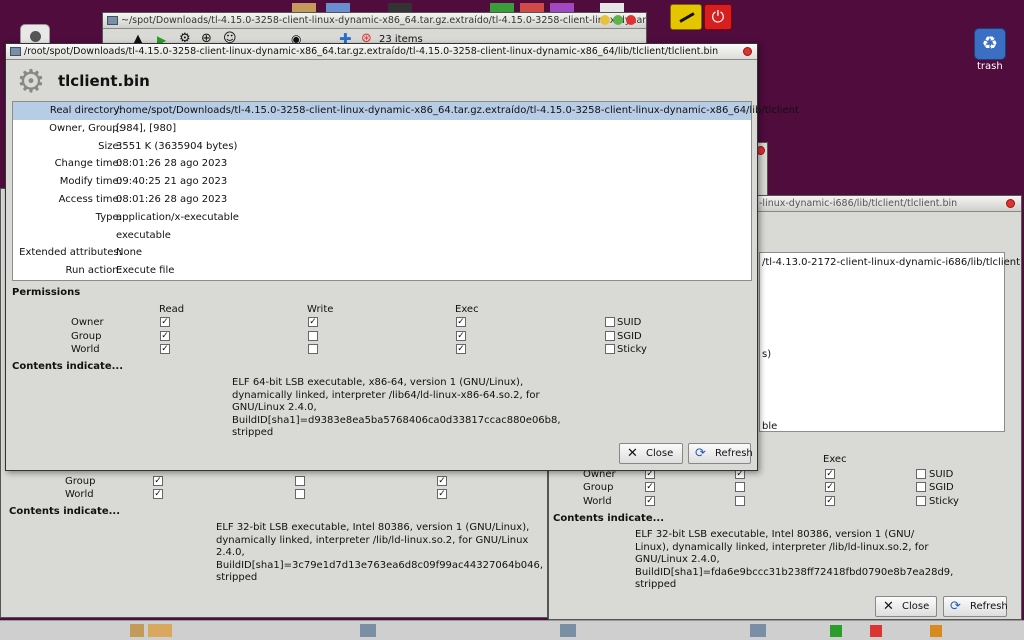 The height and width of the screenshot is (640, 1024). What do you see at coordinates (629, 336) in the screenshot?
I see `special-label: SGID` at bounding box center [629, 336].